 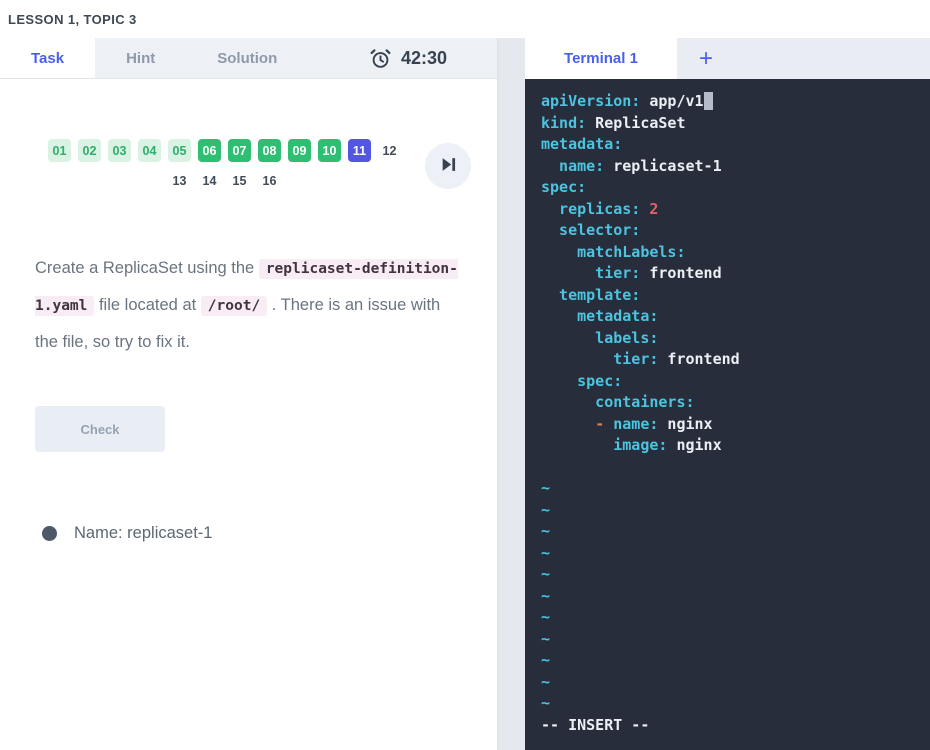 I want to click on task-text-part: file located at, so click(x=147, y=305).